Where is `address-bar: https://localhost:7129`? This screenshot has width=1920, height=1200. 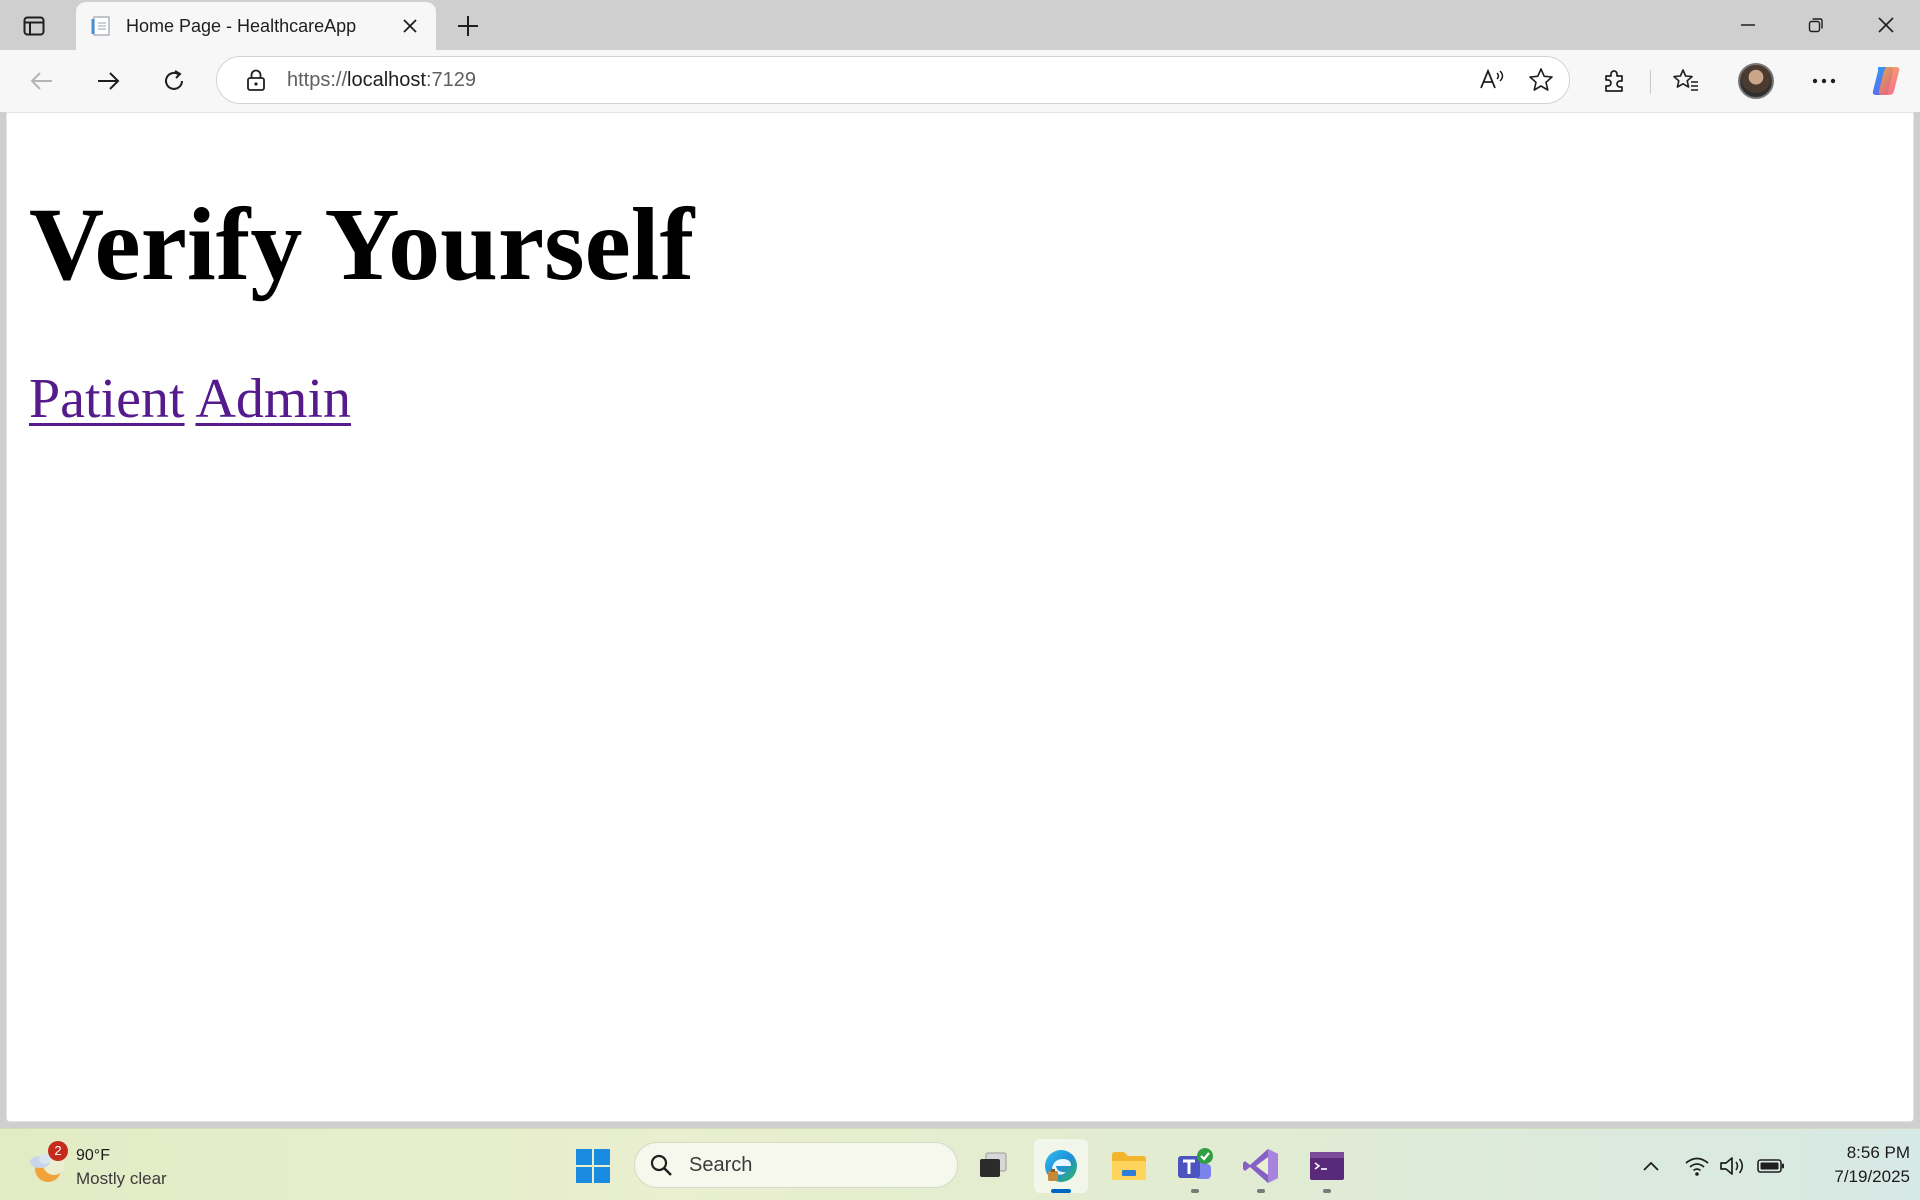
address-bar: https://localhost:7129 is located at coordinates (893, 80).